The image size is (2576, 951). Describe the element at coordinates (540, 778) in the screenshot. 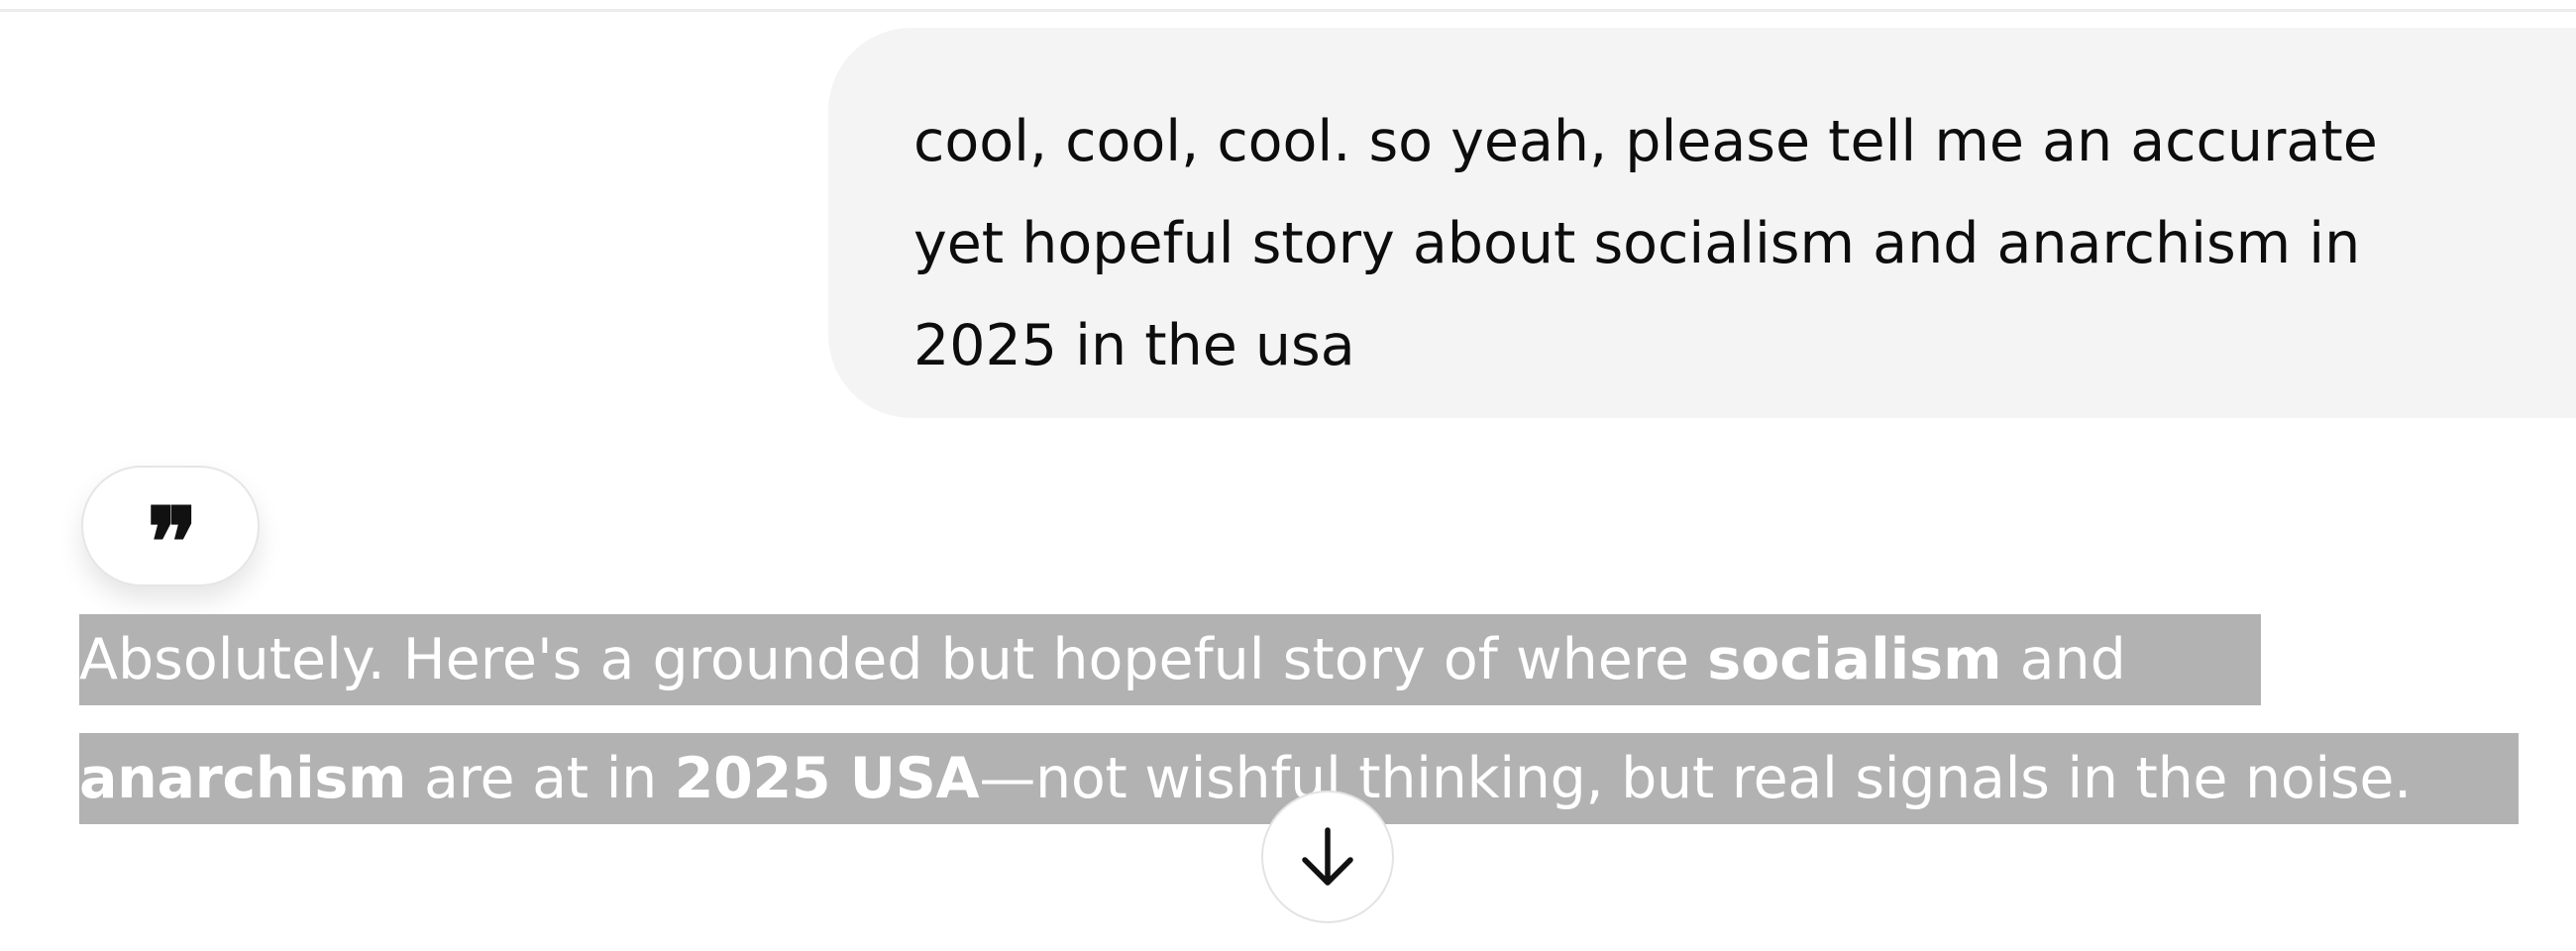

I see `assistant-text-segment: are at in` at that location.